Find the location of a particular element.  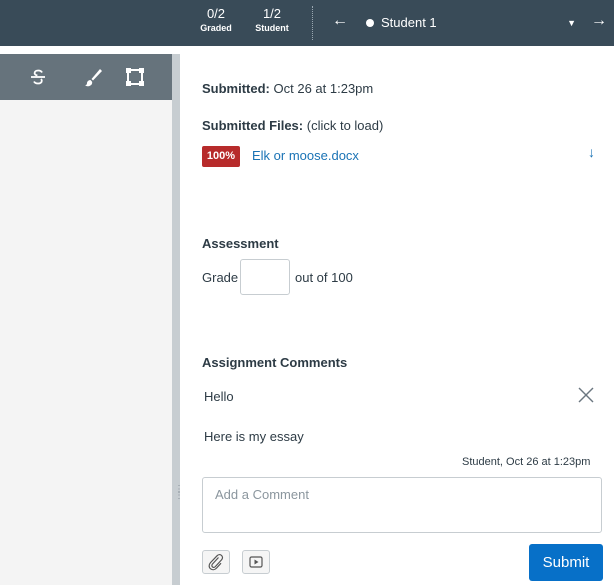

submitted-row: Submitted: Oct 26 at 1:23pm is located at coordinates (287, 88).